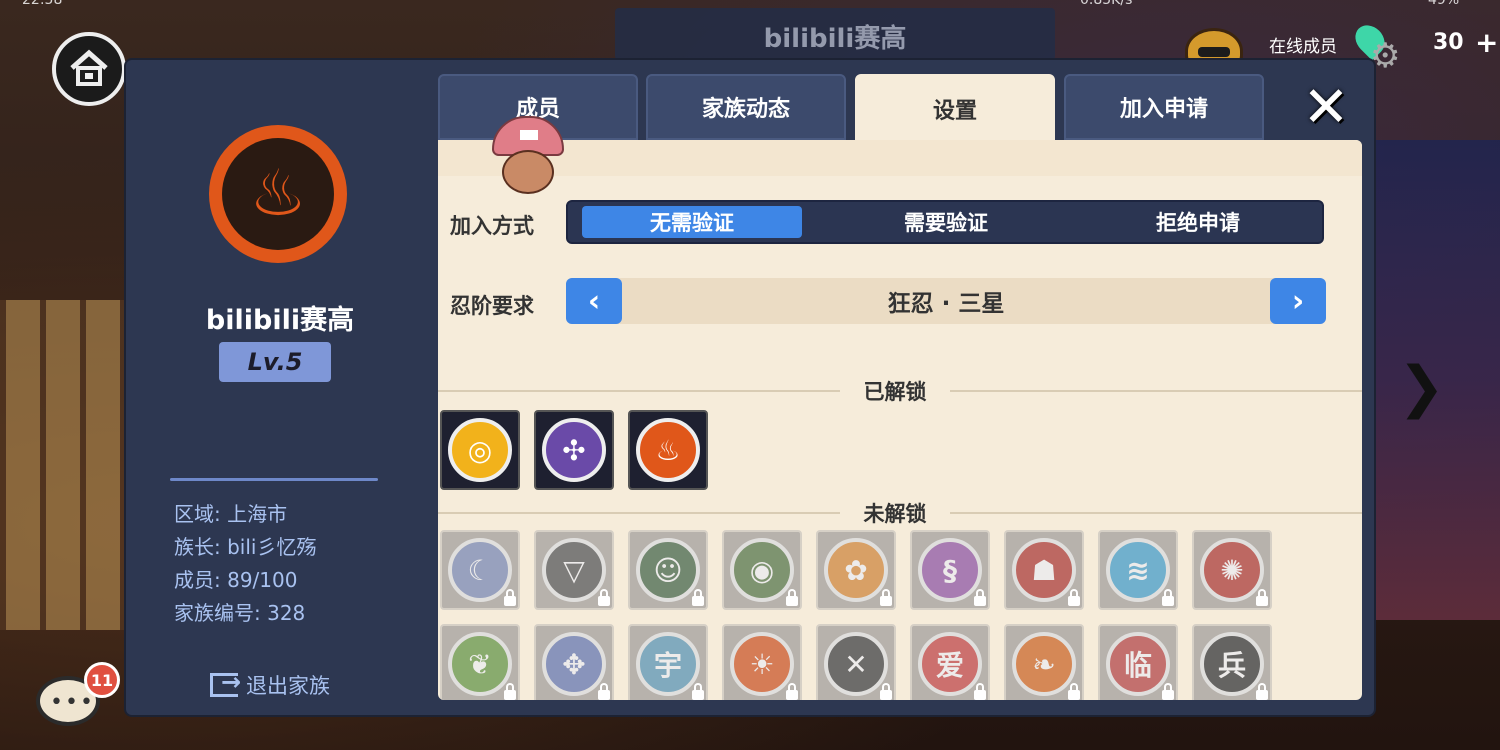  I want to click on emblem-badge: ☗, so click(1044, 570).